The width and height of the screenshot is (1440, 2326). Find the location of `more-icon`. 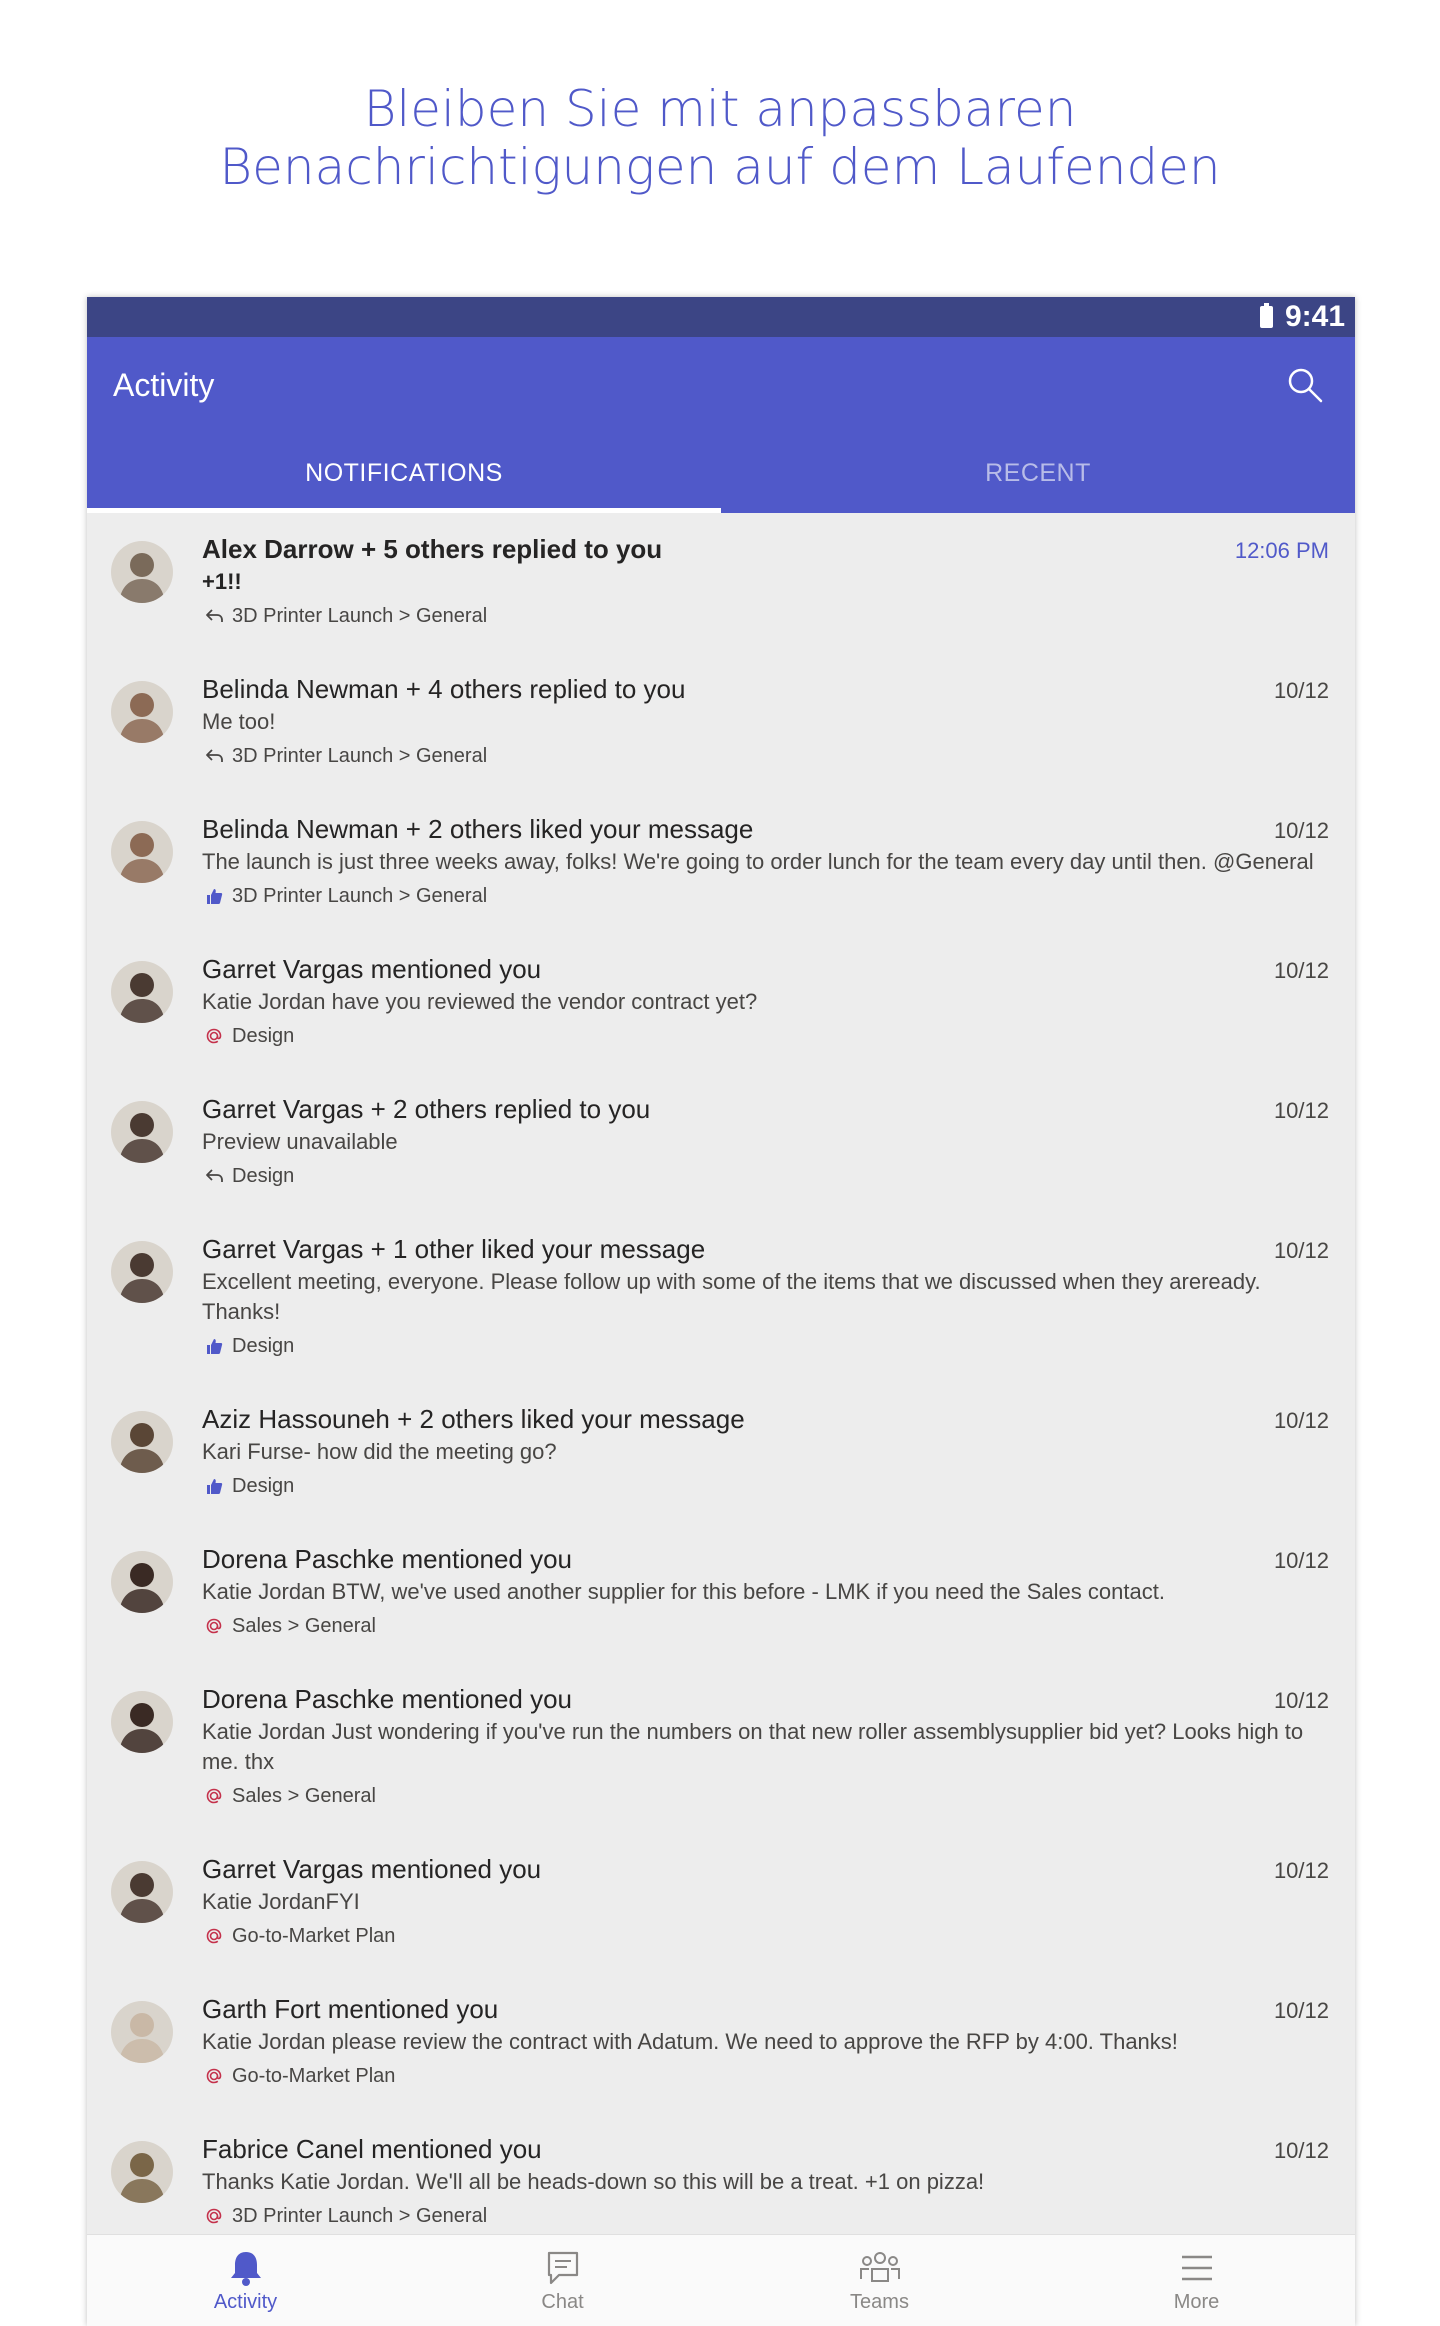

more-icon is located at coordinates (1197, 2267).